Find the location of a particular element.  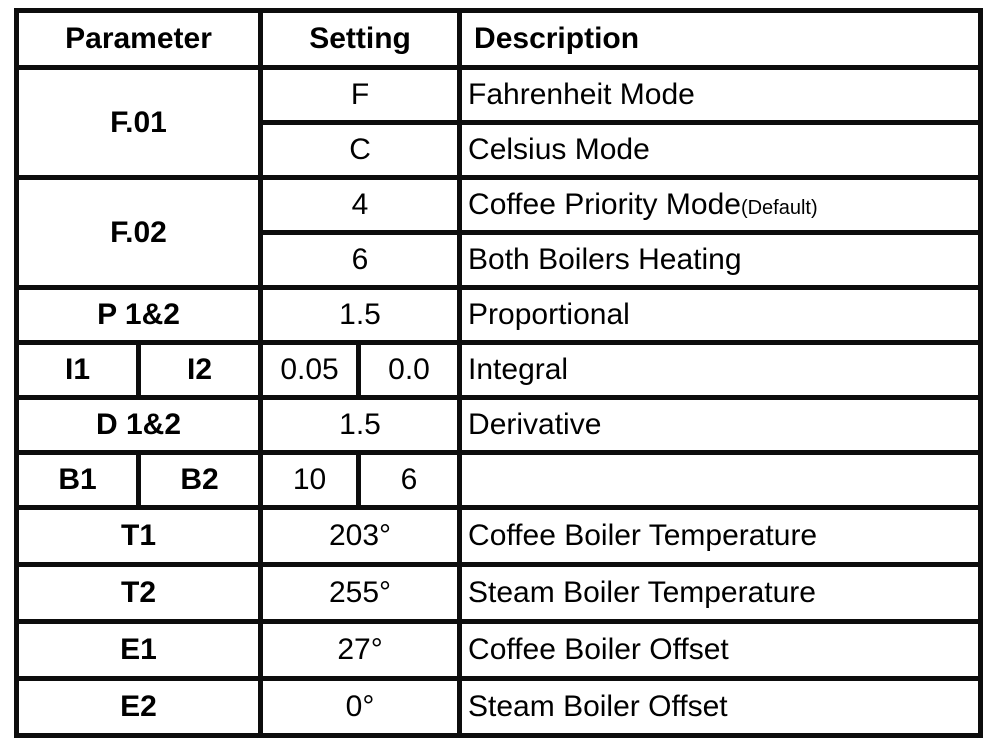

table-row: E2 0° Steam Boiler Offset is located at coordinates (498, 707).